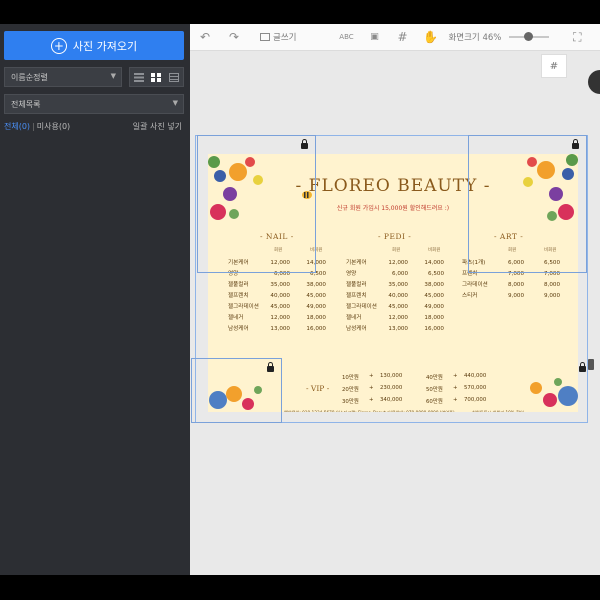 This screenshot has height=600, width=600. What do you see at coordinates (391, 376) in the screenshot?
I see `vip-value: 130,000` at bounding box center [391, 376].